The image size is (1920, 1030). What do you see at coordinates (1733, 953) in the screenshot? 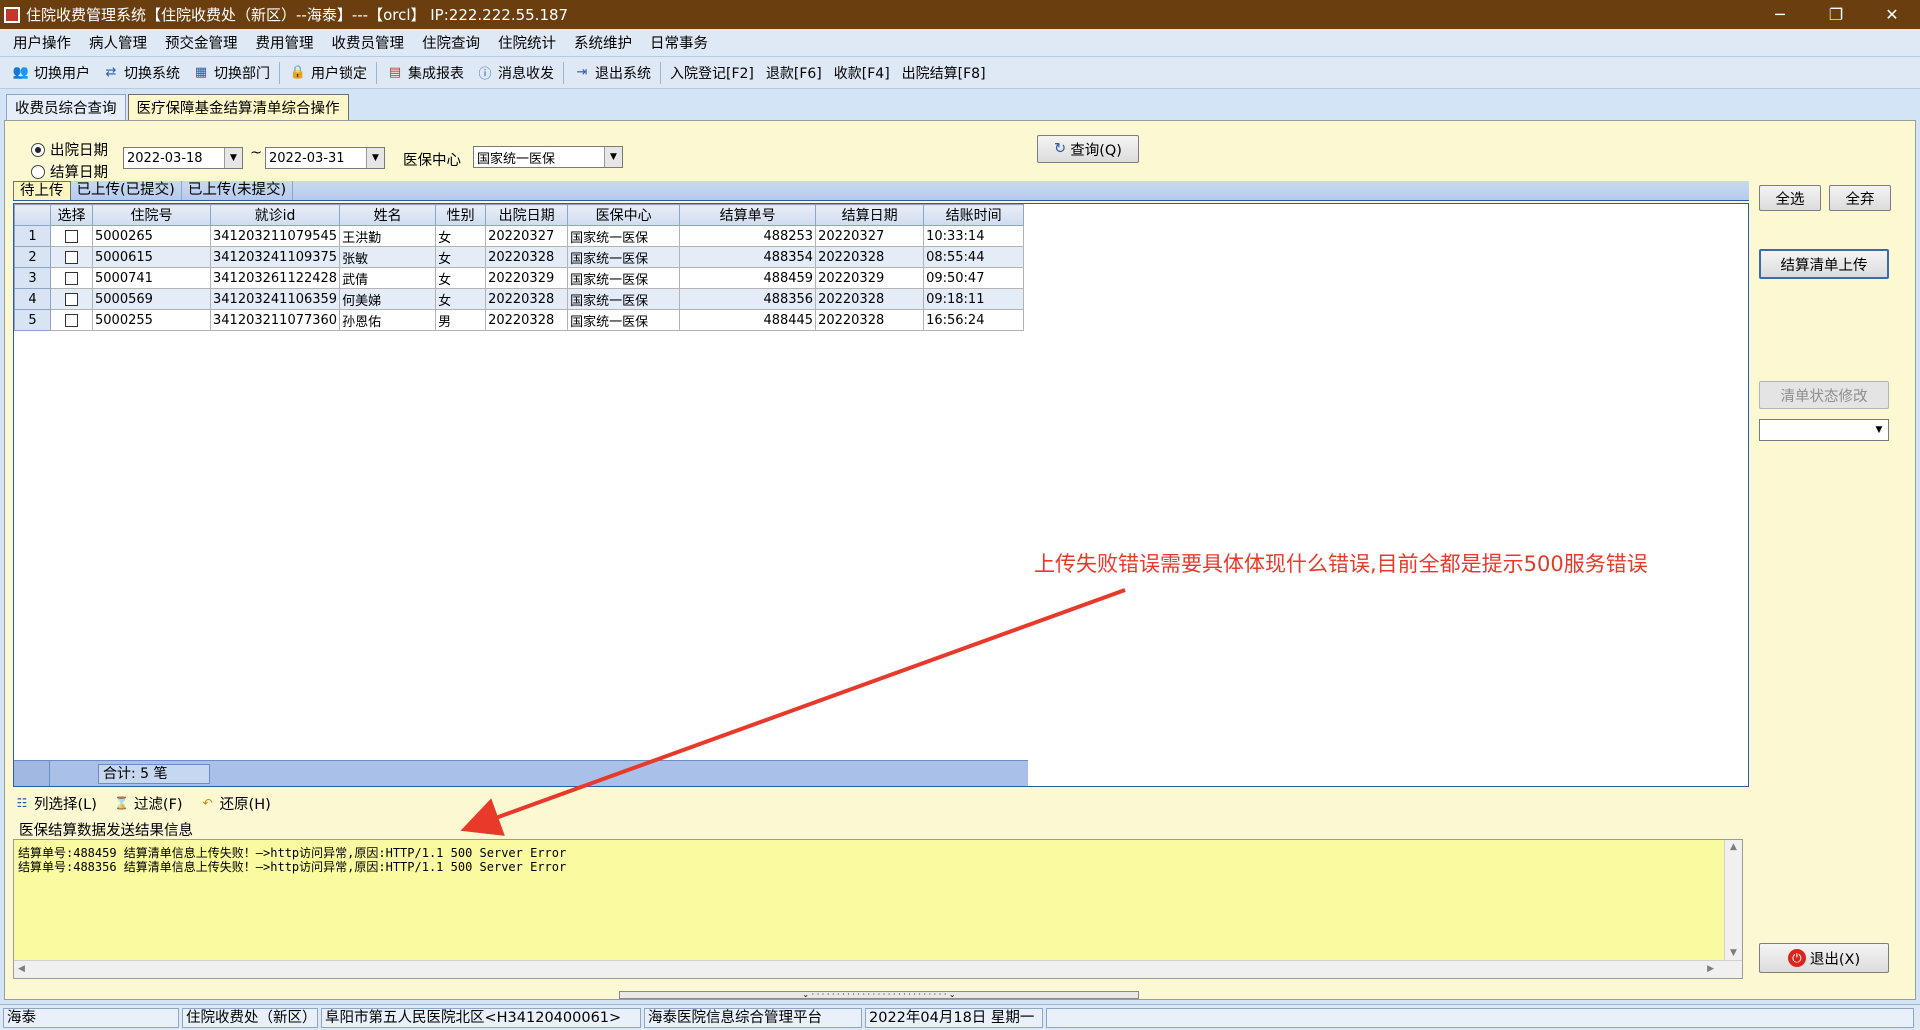
I see `scroll-down-icon: ▼` at bounding box center [1733, 953].